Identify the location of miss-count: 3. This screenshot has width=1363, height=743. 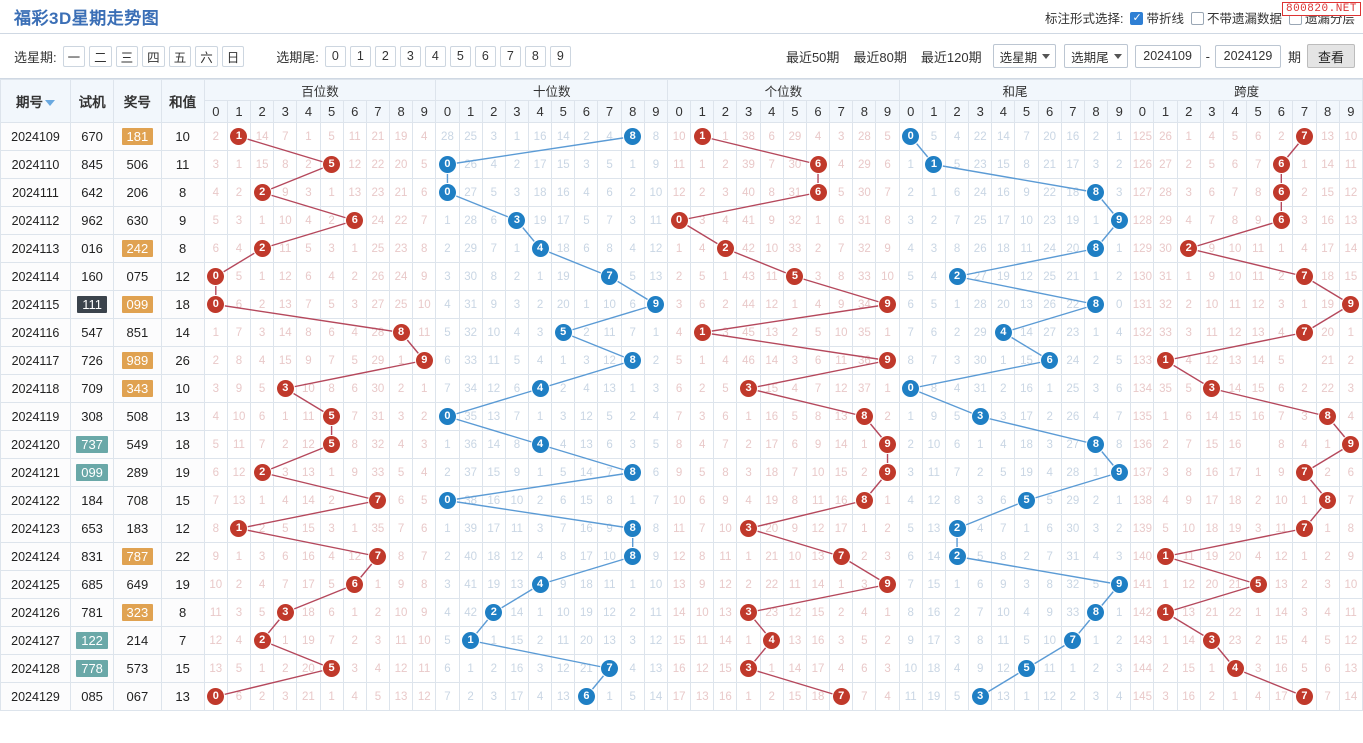
(957, 640).